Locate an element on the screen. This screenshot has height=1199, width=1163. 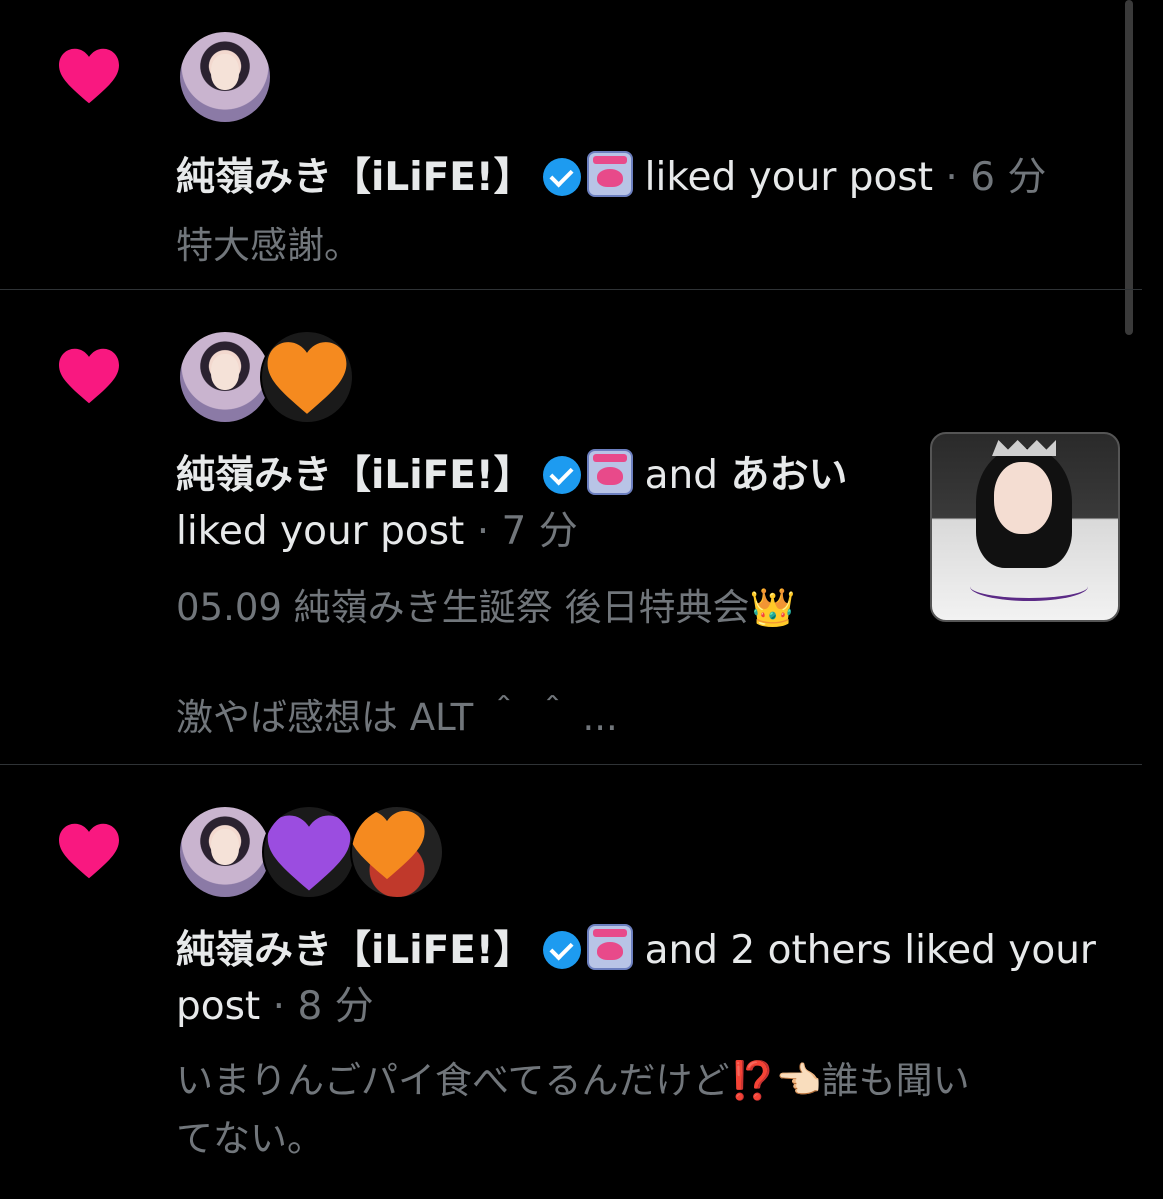
notification-header: 純嶺みき【iLiFE!】 and あおい is located at coordinates (511, 476).